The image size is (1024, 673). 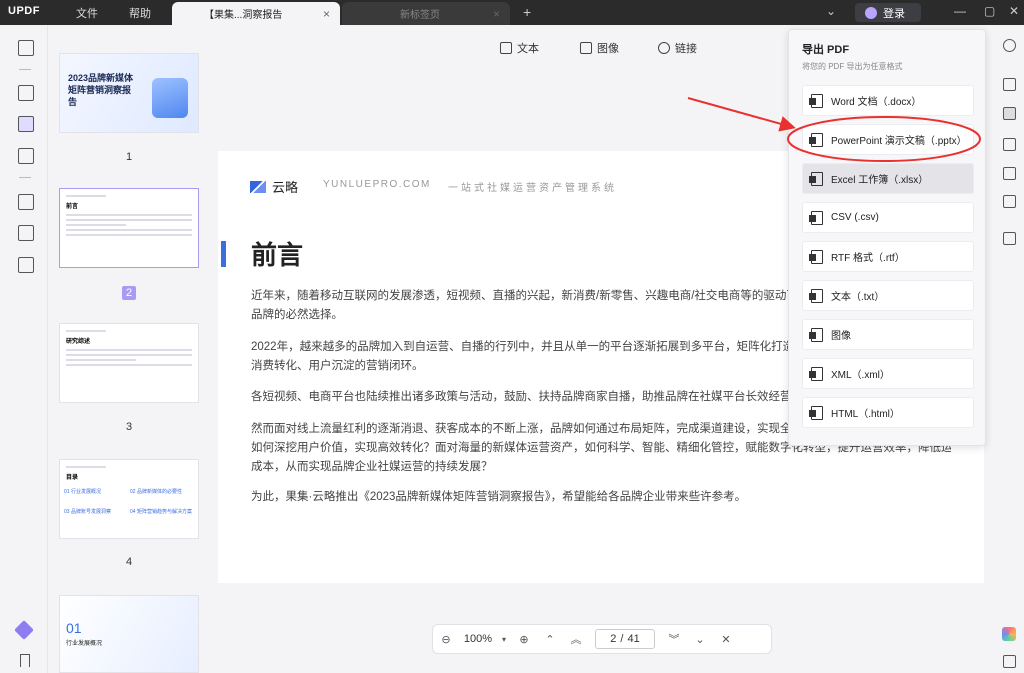 I want to click on menu-file: 文件, so click(x=87, y=13).